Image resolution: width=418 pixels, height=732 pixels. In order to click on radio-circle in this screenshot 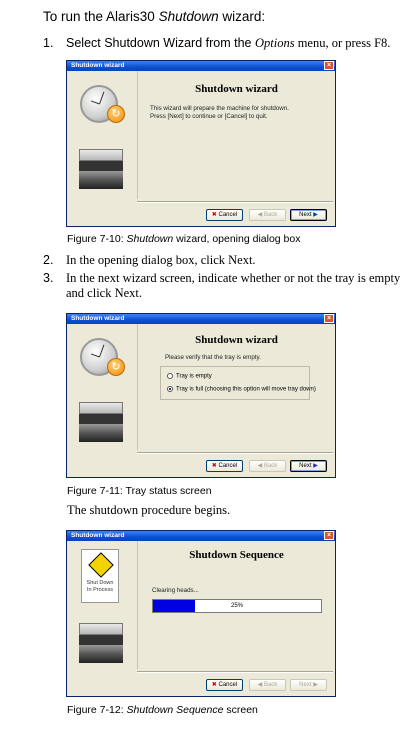, I will do `click(170, 376)`.